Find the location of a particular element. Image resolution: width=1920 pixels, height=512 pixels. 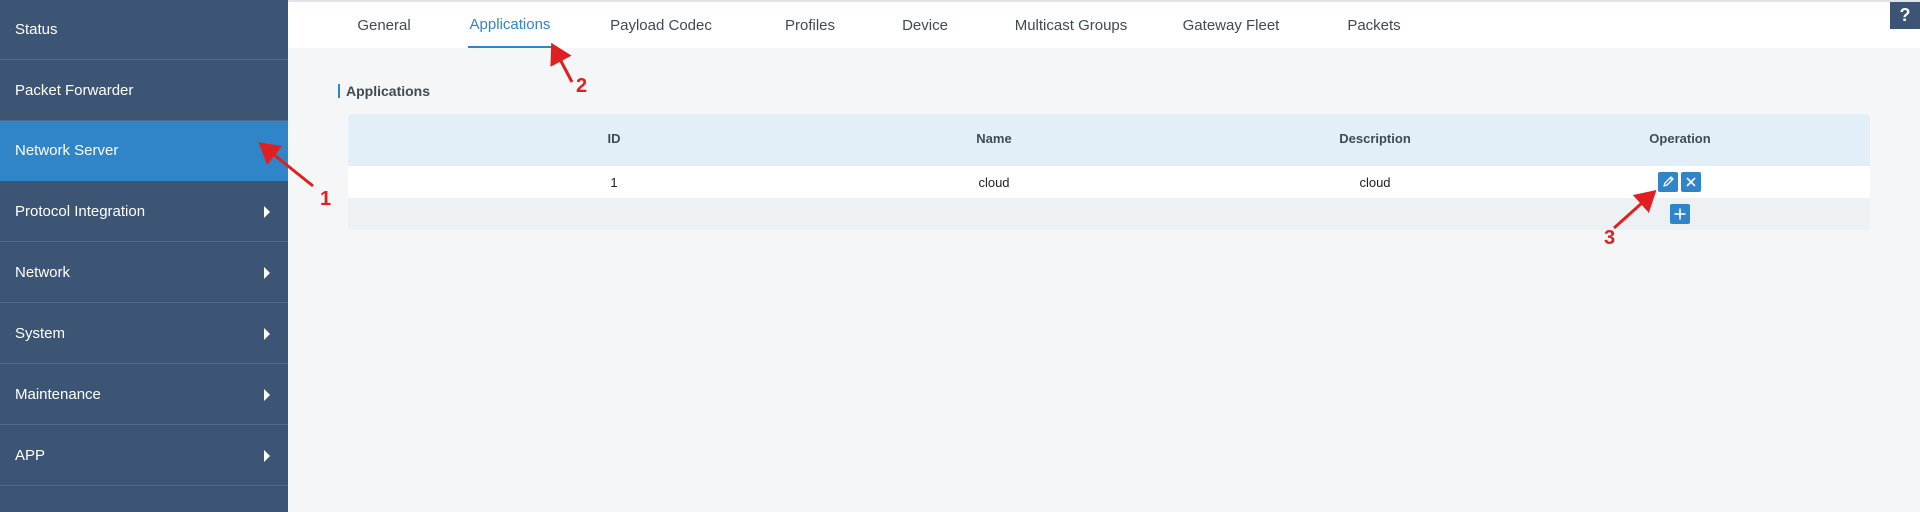

tab-label: Applications is located at coordinates (510, 24).